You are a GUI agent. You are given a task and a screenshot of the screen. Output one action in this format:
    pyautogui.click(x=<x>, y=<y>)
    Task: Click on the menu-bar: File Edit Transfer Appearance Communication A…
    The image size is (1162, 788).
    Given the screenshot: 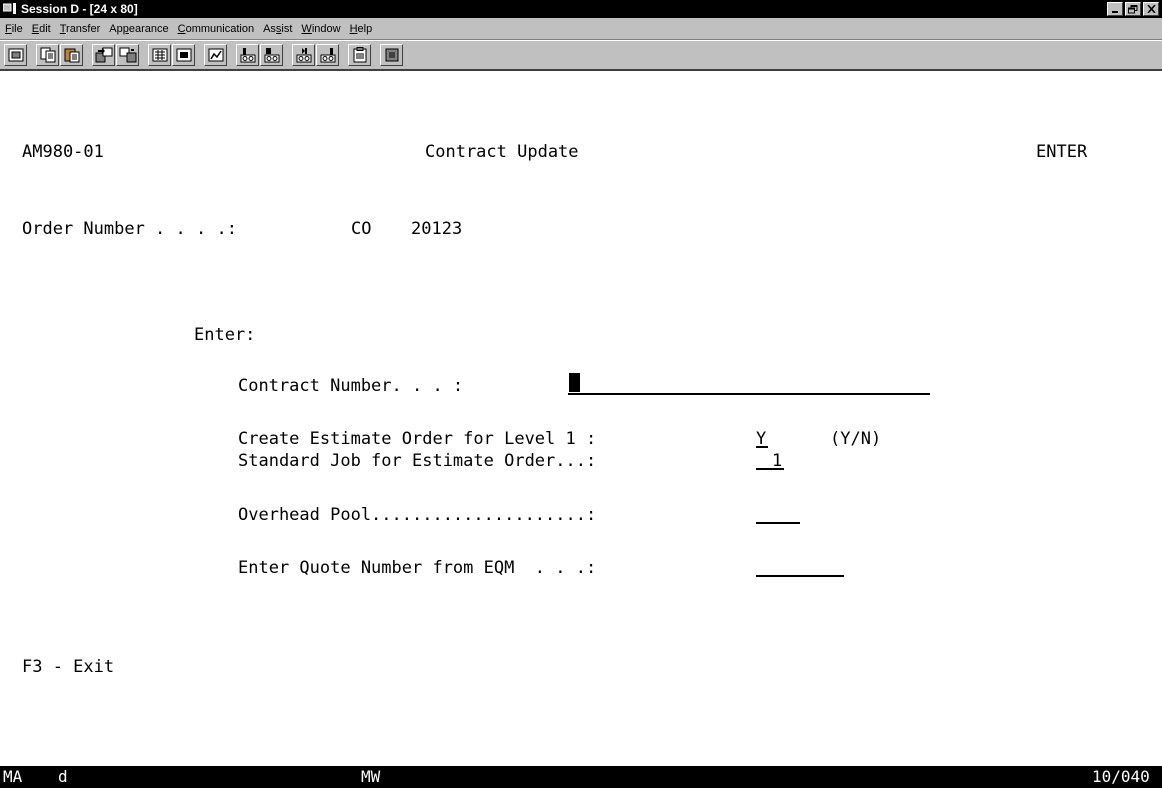 What is the action you would take?
    pyautogui.click(x=581, y=29)
    